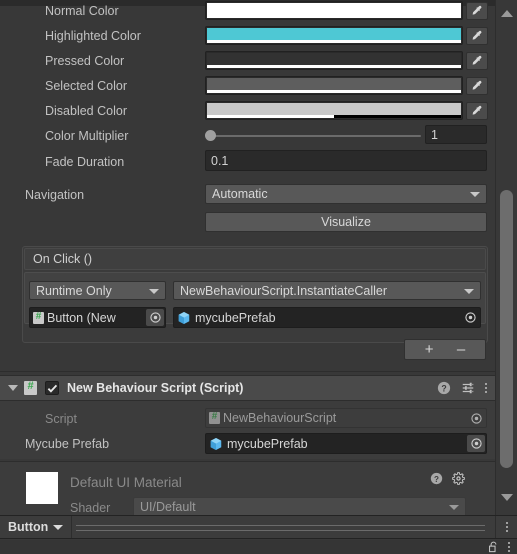 Image resolution: width=517 pixels, height=554 pixels. I want to click on eyedropper-button-disabled, so click(477, 111).